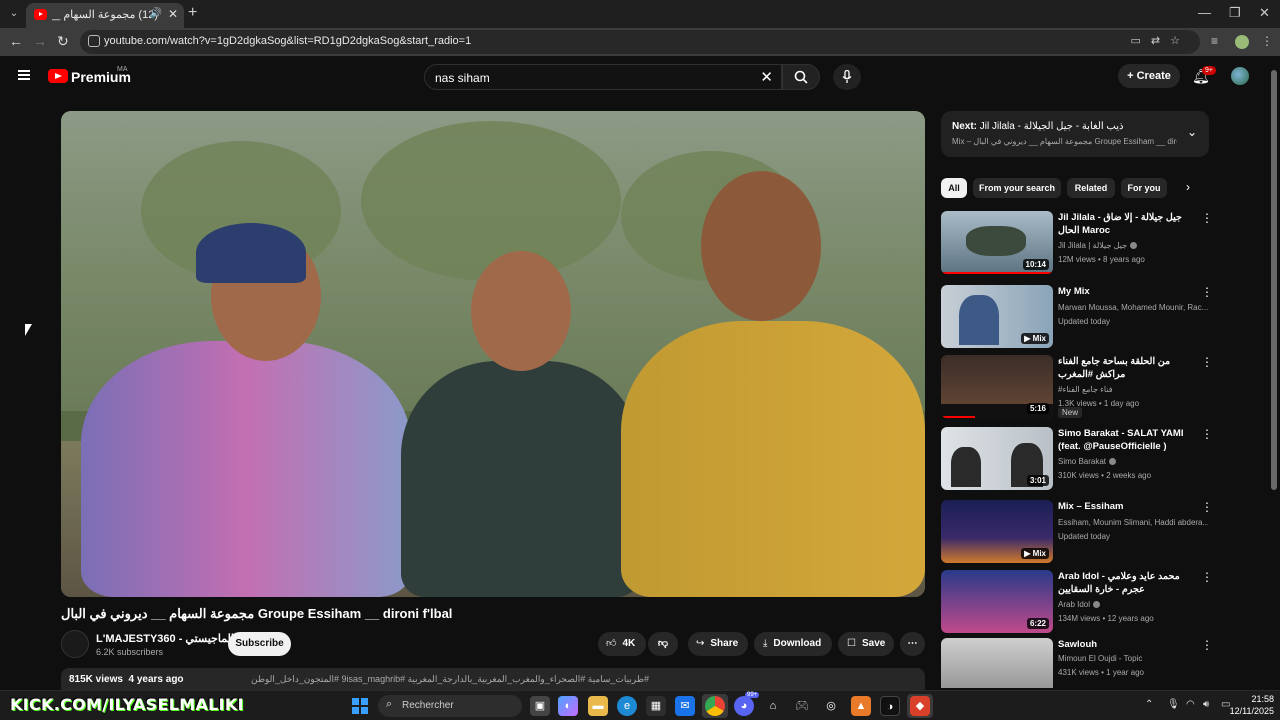 This screenshot has width=1280, height=720. Describe the element at coordinates (1091, 188) in the screenshot. I see `chip-related: Related` at that location.